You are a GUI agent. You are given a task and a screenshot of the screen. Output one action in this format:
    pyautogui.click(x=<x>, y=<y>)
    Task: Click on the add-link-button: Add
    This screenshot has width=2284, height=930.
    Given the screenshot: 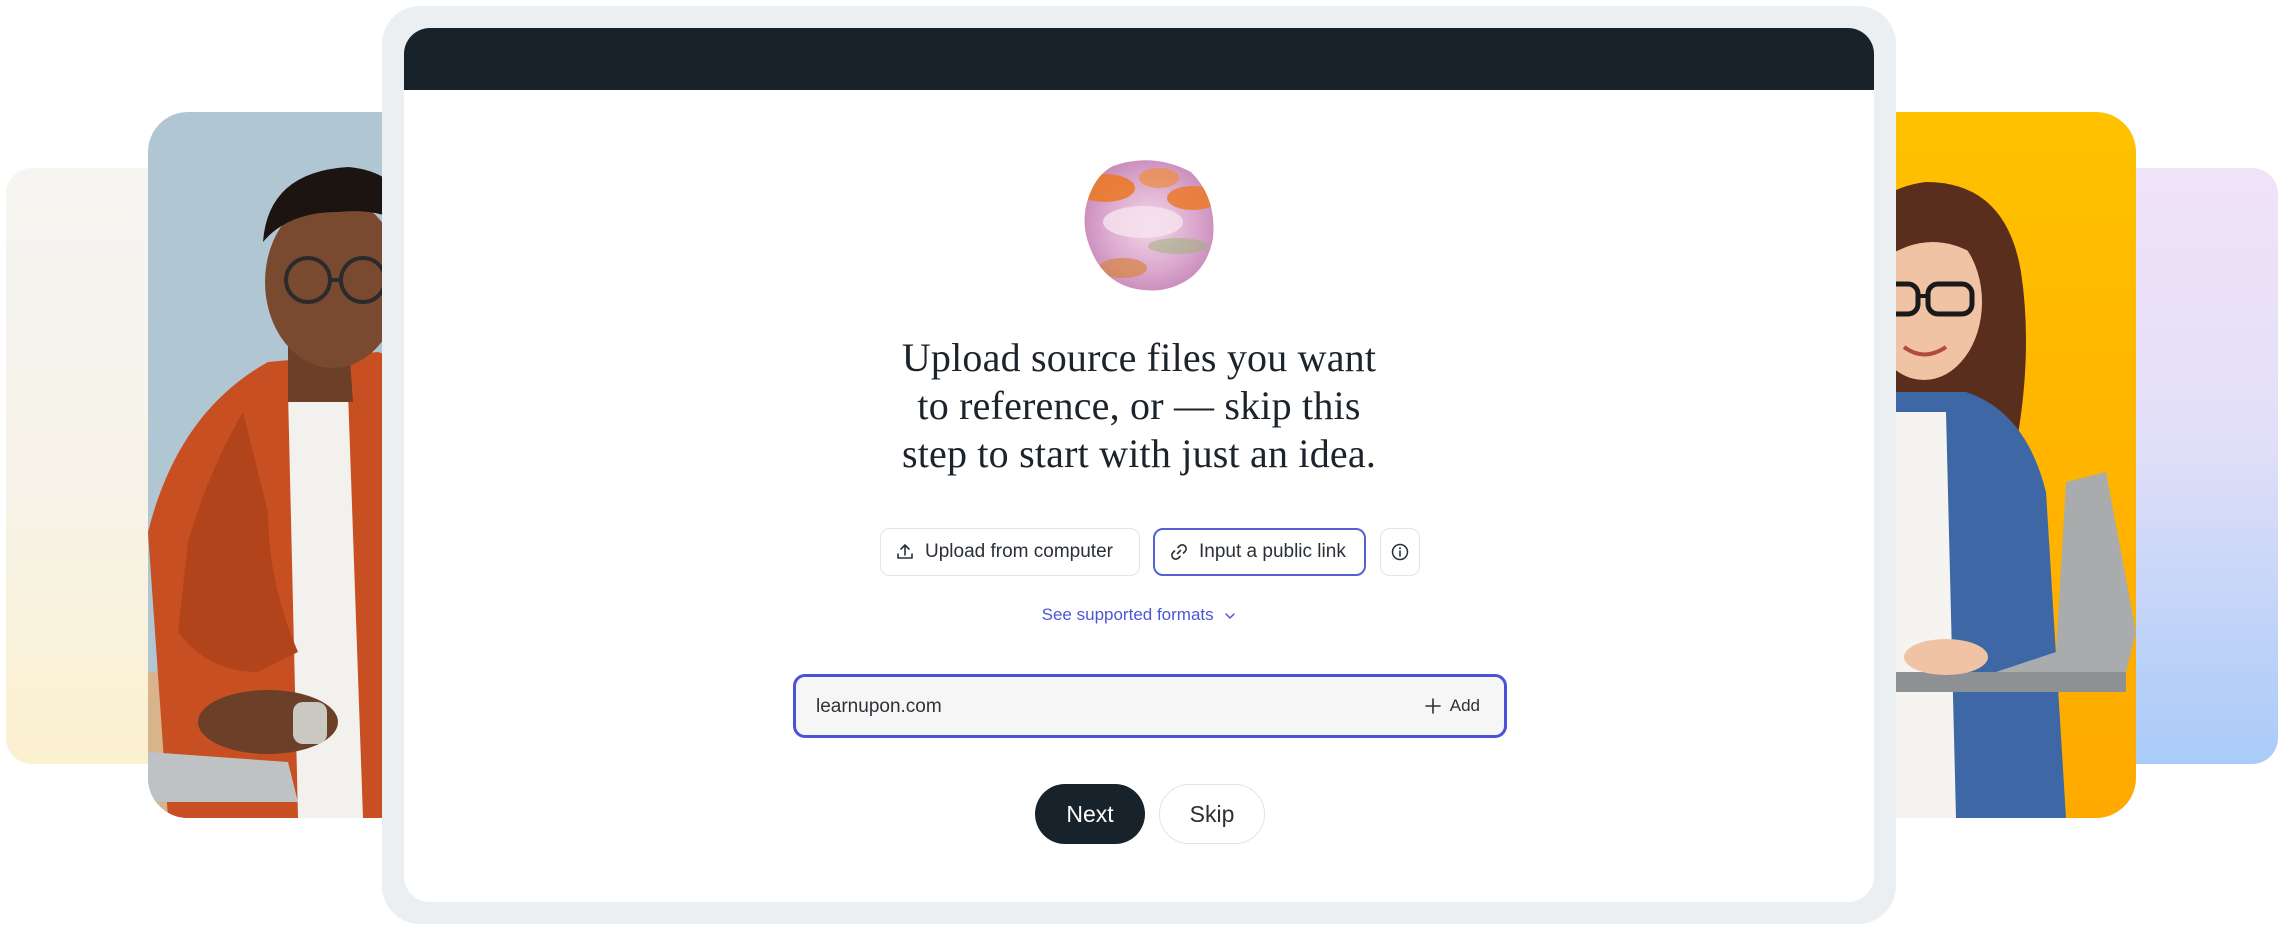 What is the action you would take?
    pyautogui.click(x=1452, y=706)
    